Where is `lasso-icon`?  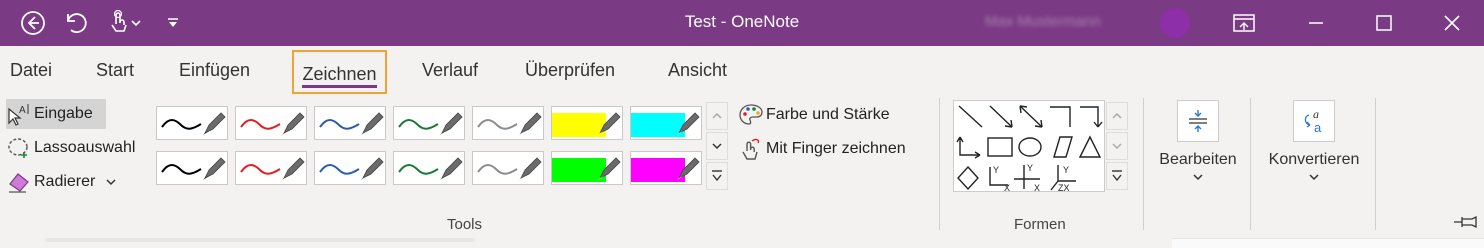
lasso-icon is located at coordinates (18, 148).